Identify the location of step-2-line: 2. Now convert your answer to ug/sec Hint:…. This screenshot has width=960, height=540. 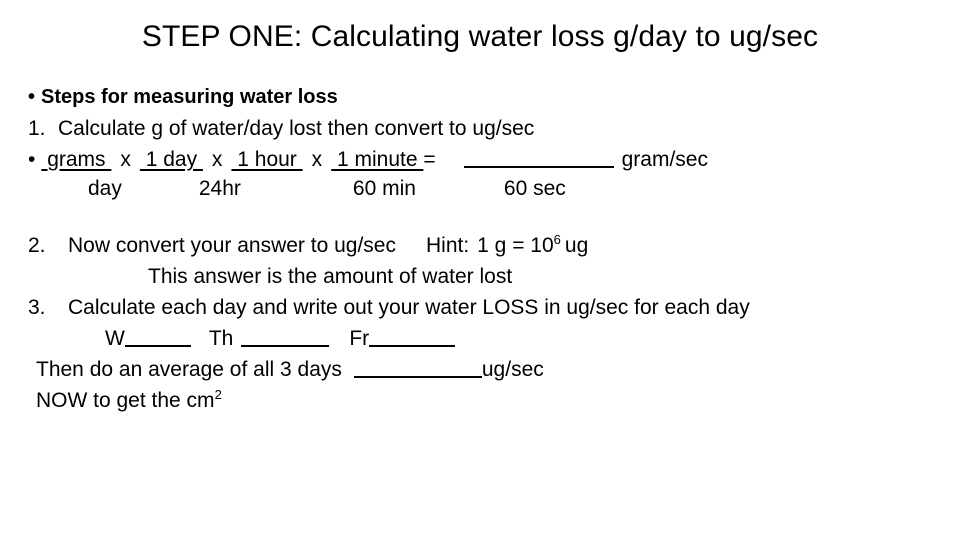
(480, 245).